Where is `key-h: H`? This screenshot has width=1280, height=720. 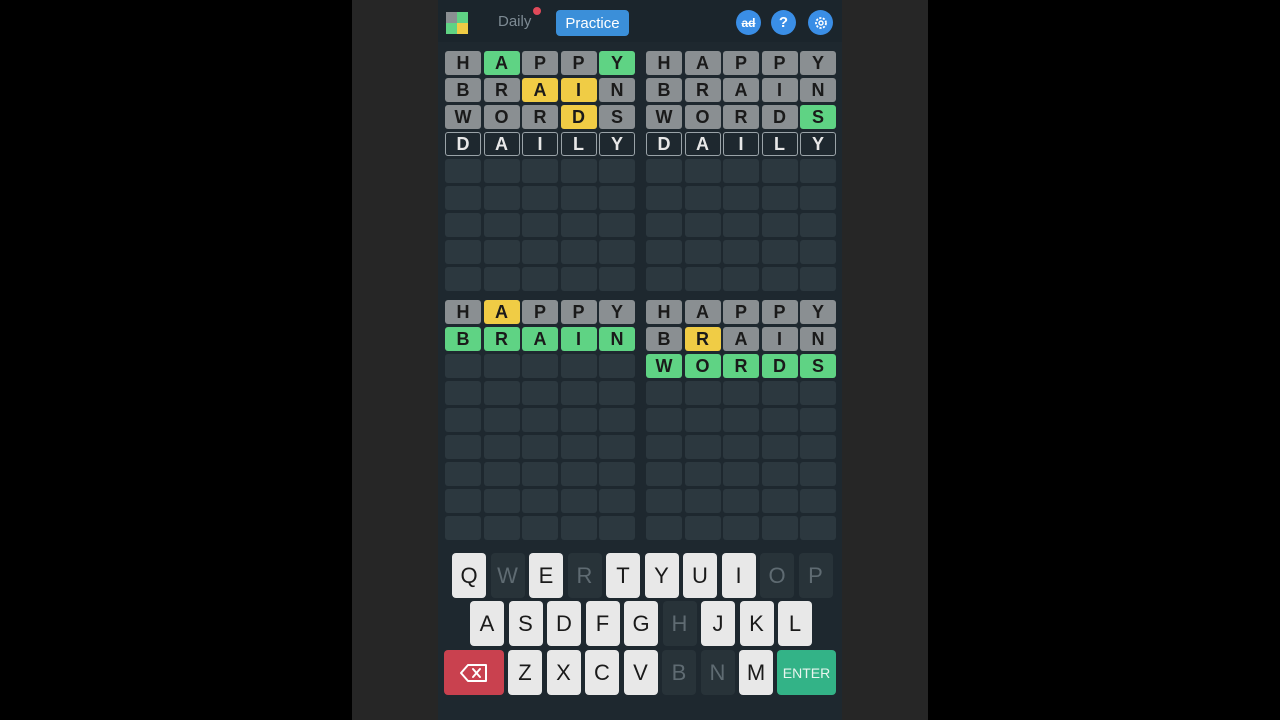 key-h: H is located at coordinates (679, 623).